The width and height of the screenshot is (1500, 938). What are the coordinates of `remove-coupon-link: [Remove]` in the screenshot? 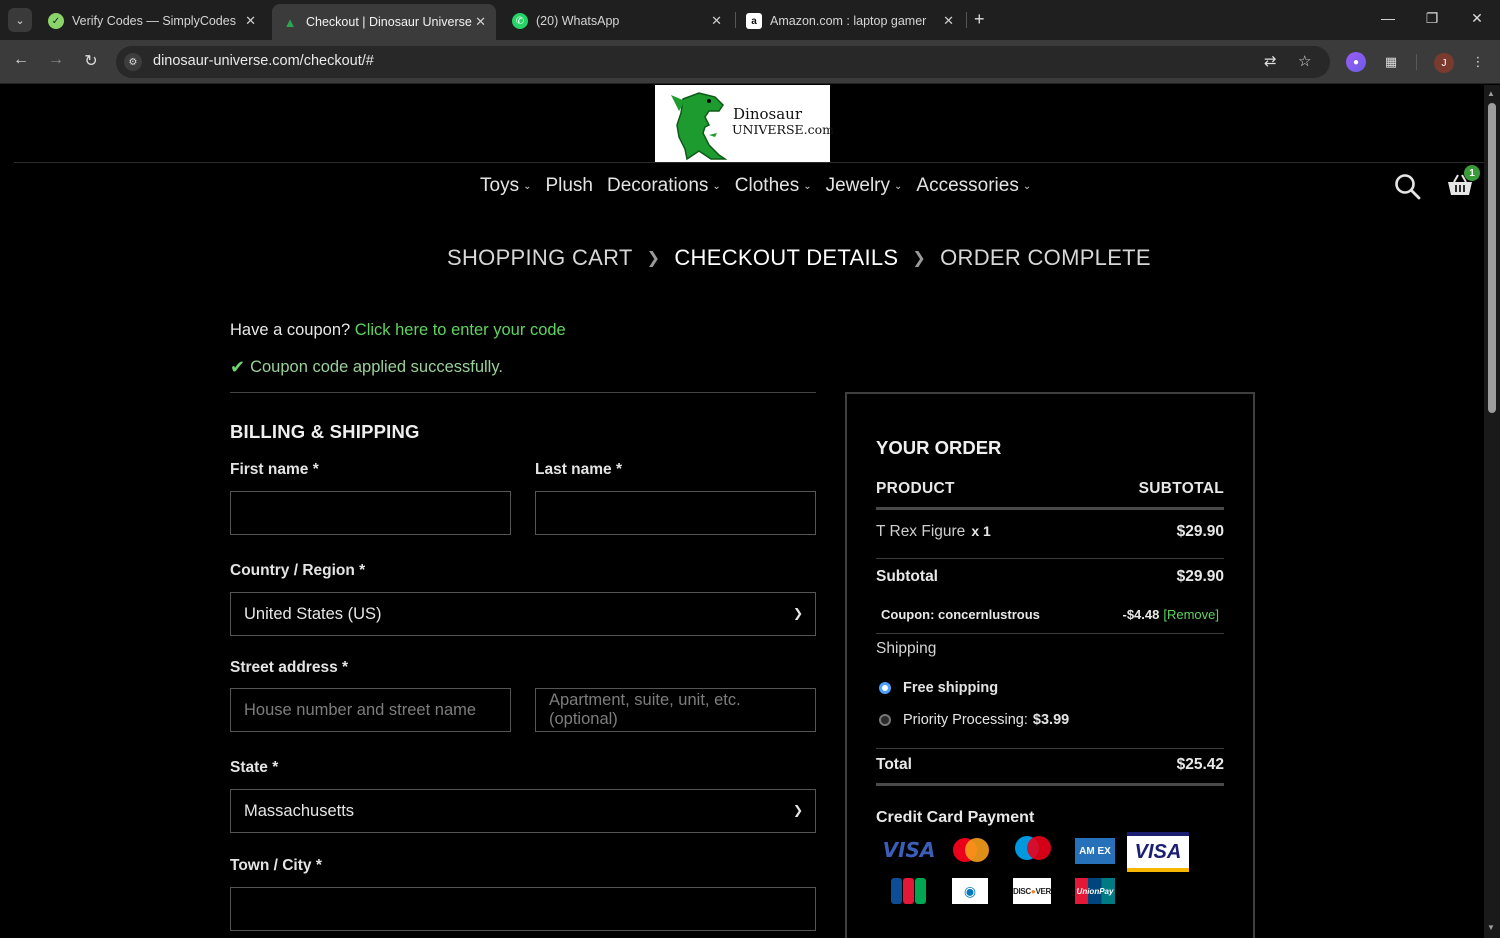 It's located at (1191, 614).